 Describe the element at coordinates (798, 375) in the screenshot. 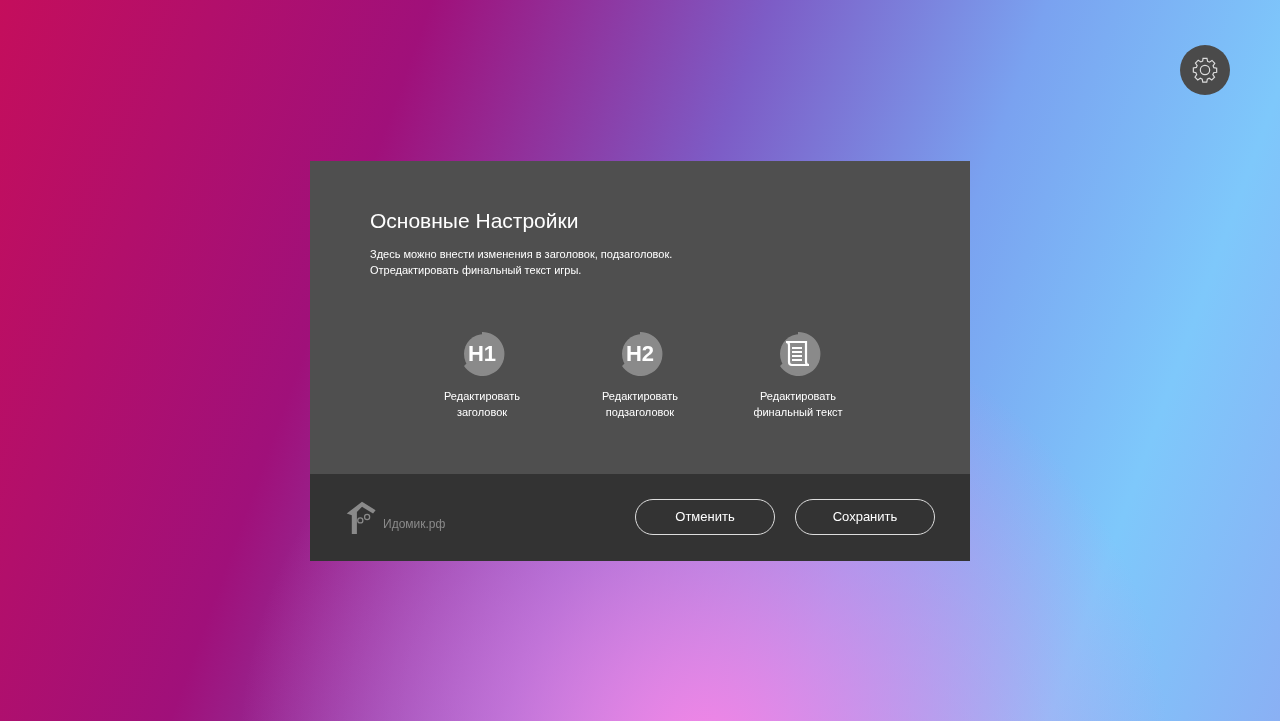

I see `edit-option: Редактировать финальный текст` at that location.